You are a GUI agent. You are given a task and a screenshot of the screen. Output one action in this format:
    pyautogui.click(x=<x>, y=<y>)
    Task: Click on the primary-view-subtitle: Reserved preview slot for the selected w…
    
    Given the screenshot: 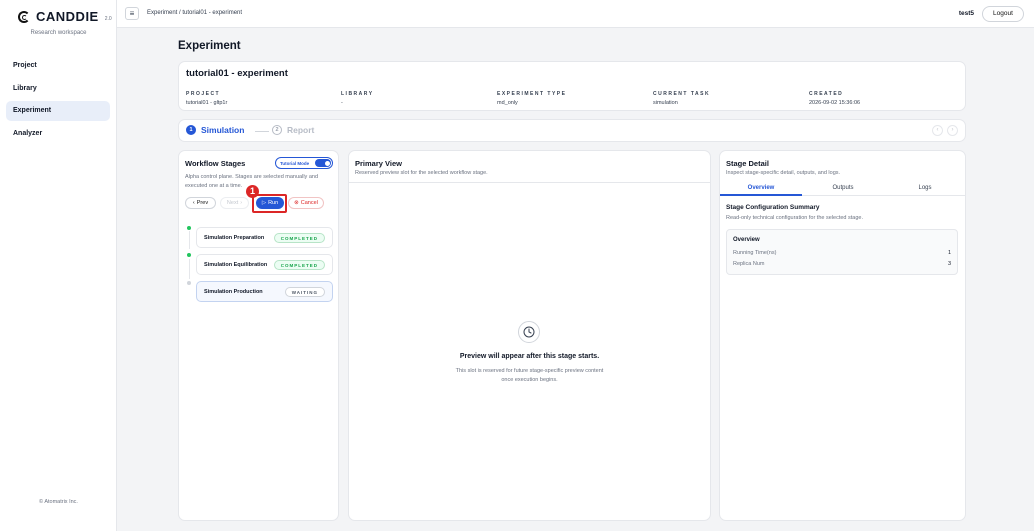 What is the action you would take?
    pyautogui.click(x=421, y=173)
    